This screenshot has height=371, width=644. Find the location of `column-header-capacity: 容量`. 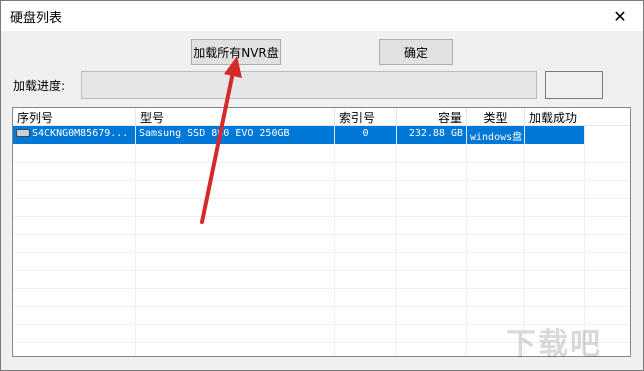

column-header-capacity: 容量 is located at coordinates (432, 117).